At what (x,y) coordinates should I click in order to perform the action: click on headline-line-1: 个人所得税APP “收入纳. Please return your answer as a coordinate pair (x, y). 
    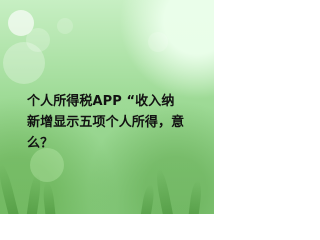
    Looking at the image, I should click on (101, 101).